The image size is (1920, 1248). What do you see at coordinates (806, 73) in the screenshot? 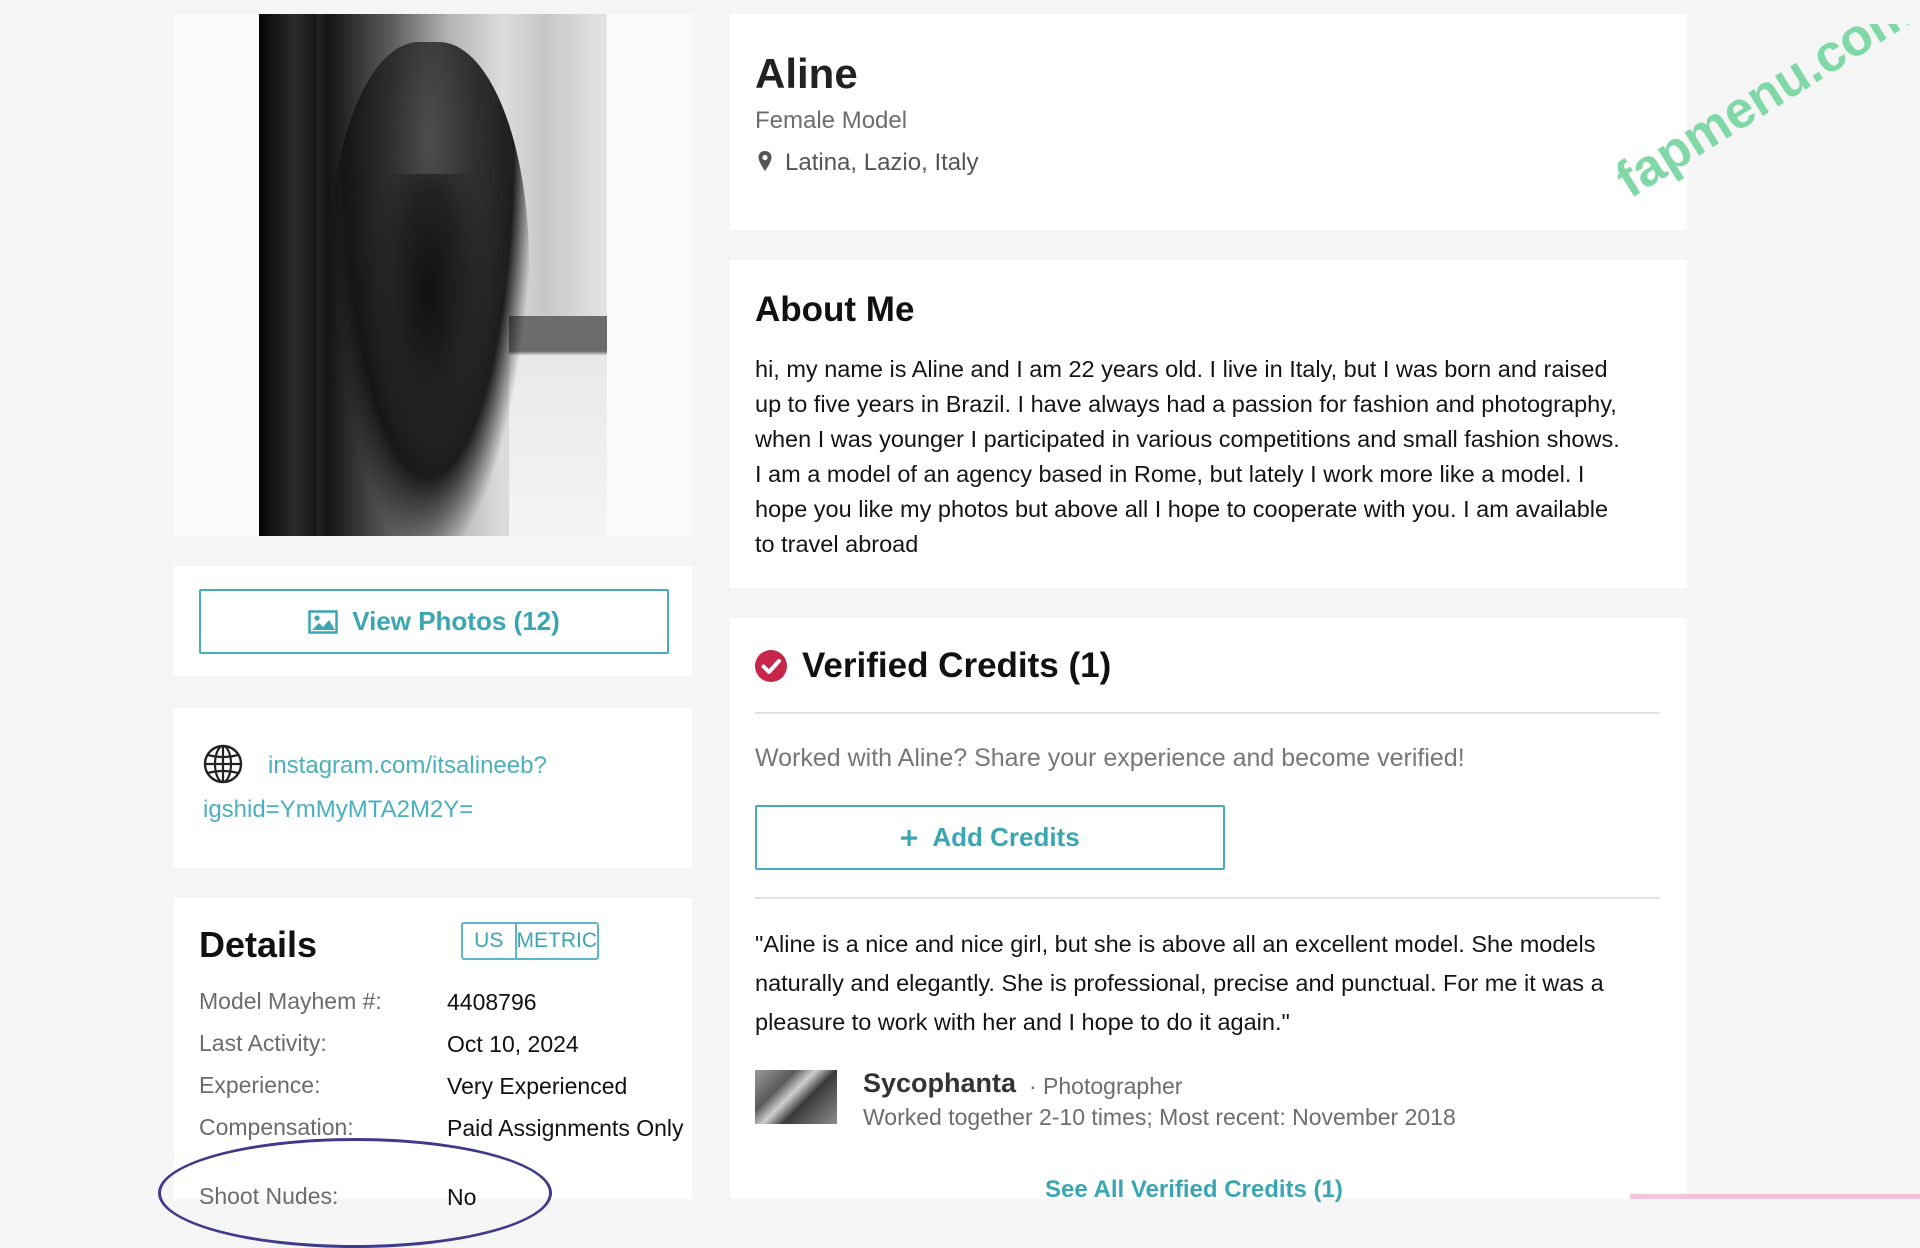
I see `profile-name: Aline` at bounding box center [806, 73].